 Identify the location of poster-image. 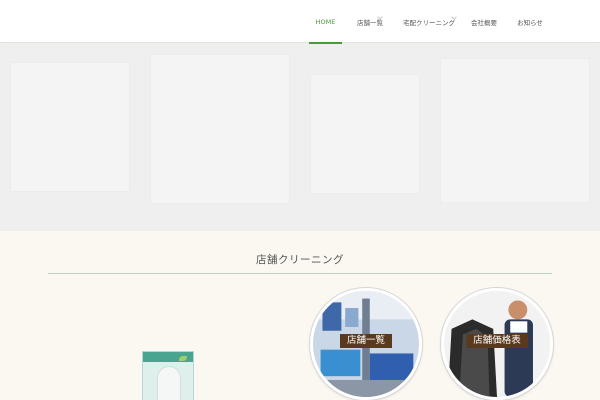
(168, 375).